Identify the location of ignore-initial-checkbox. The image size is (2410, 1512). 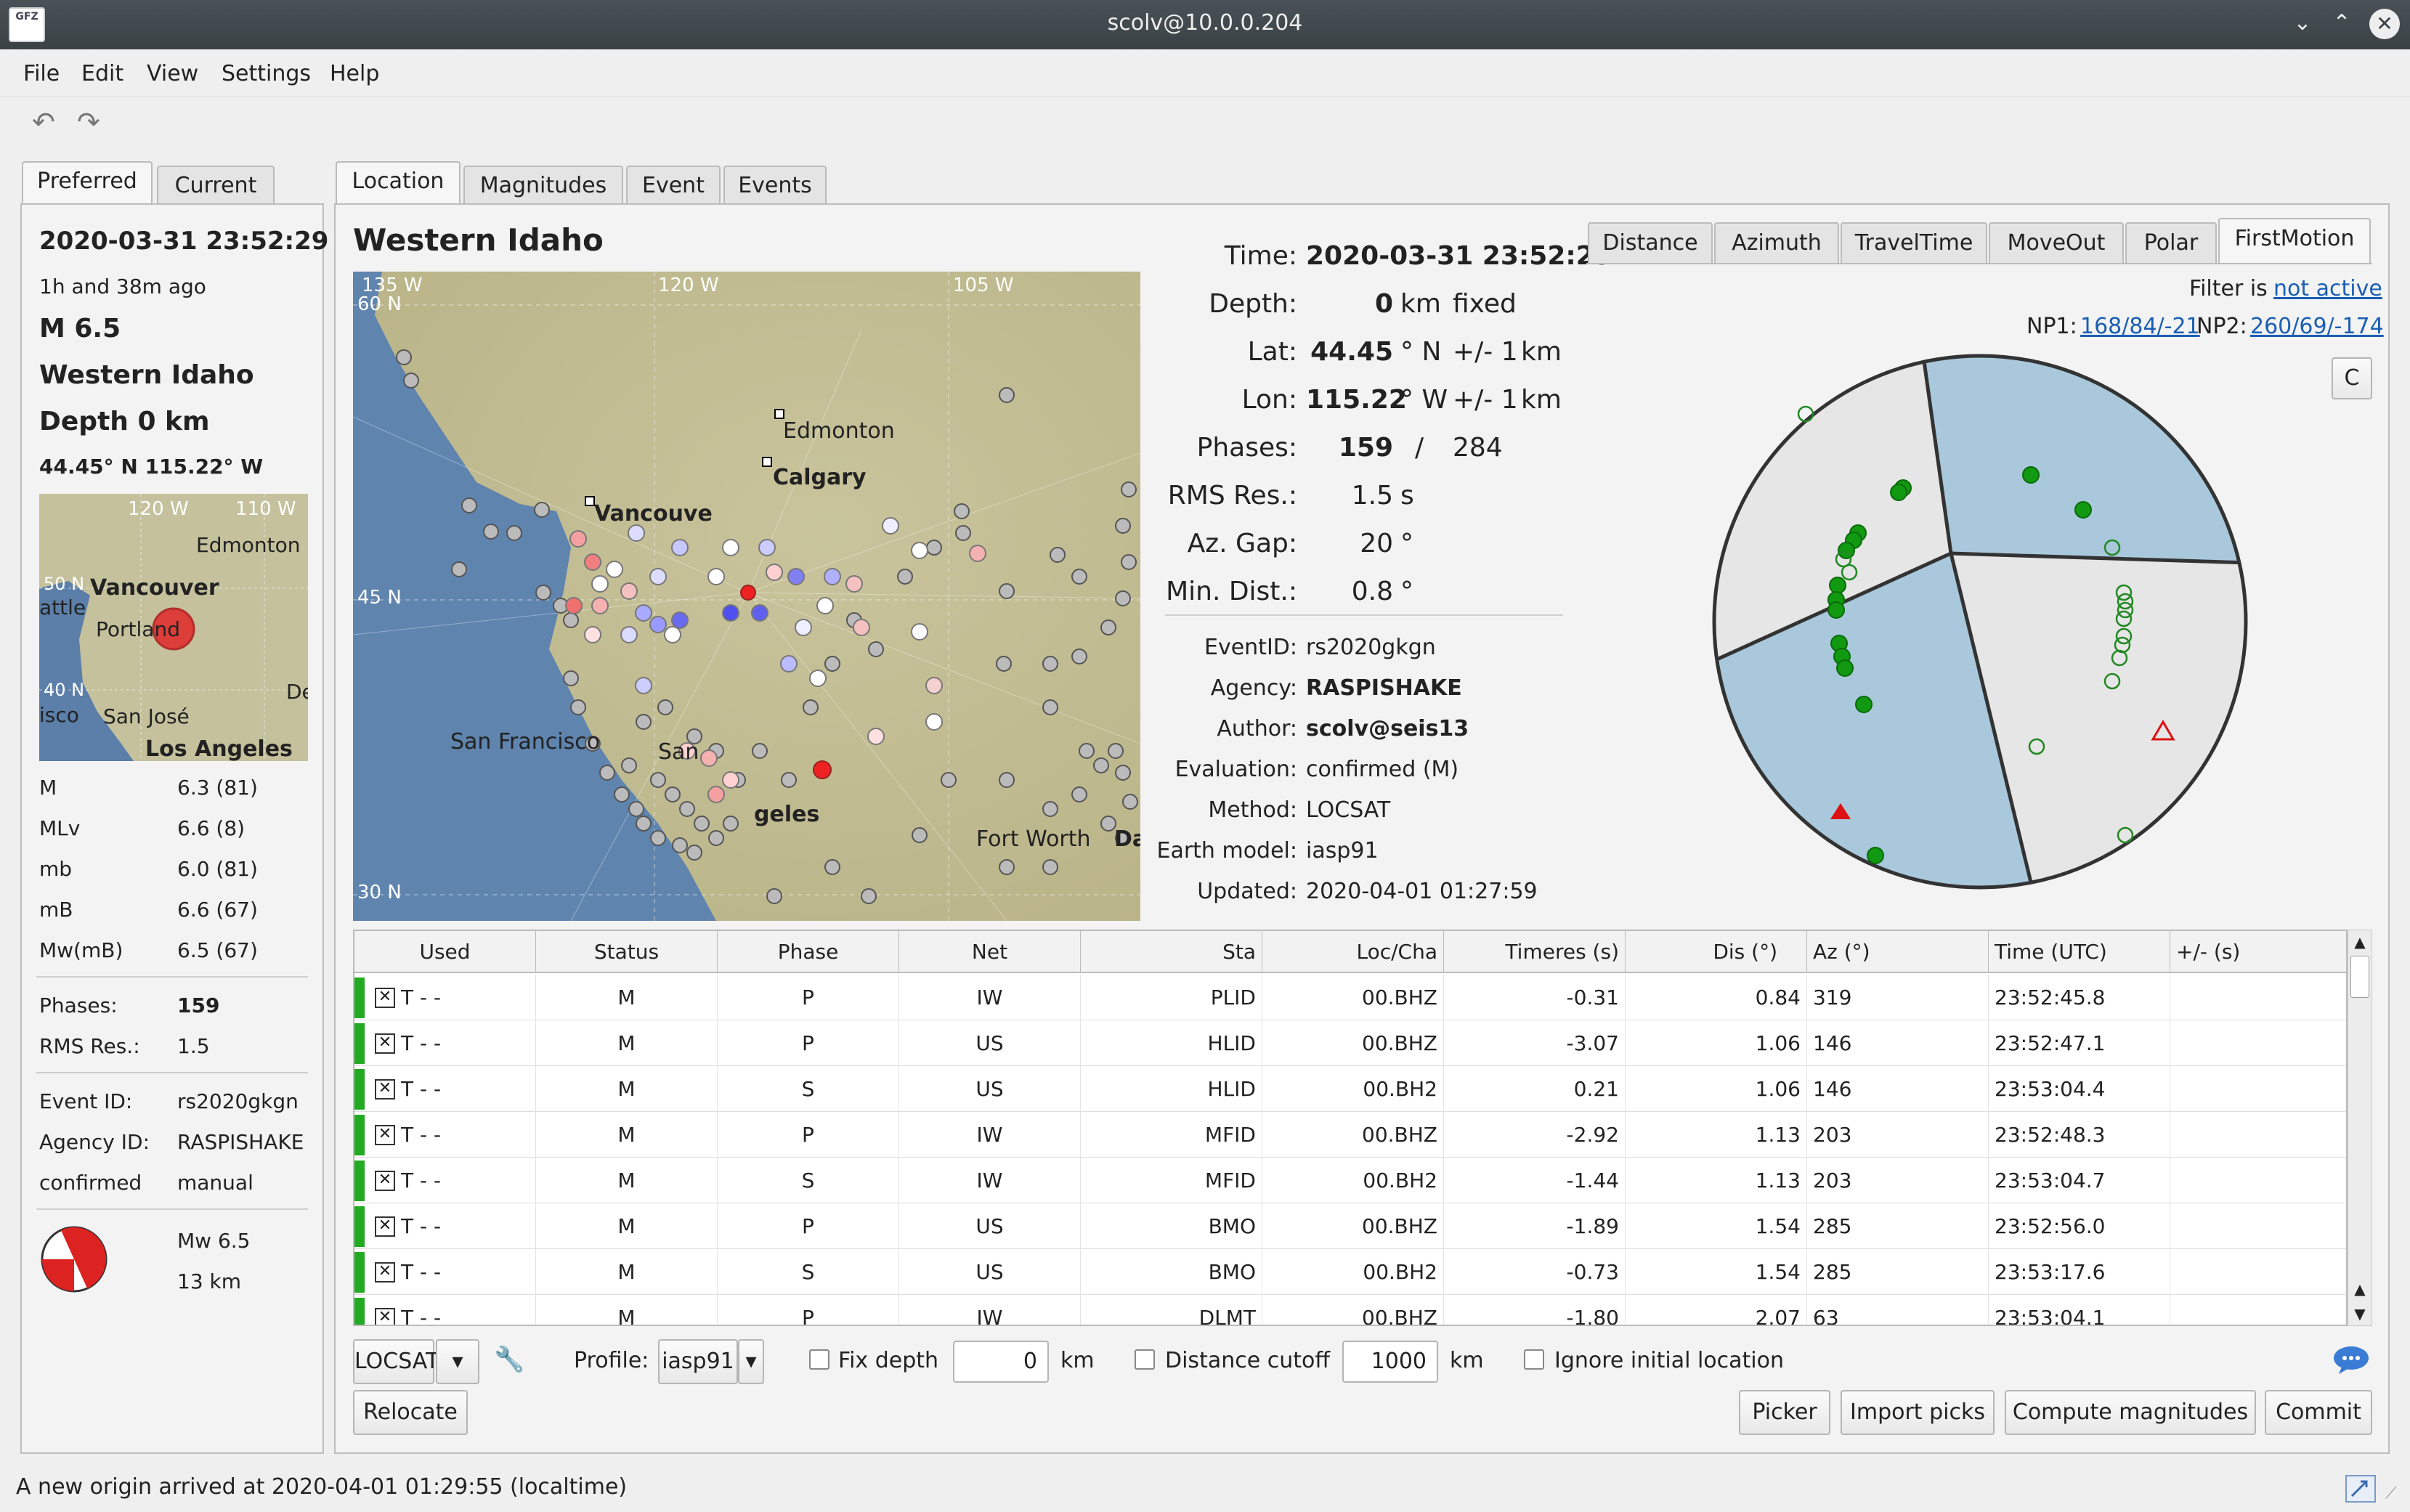
(1534, 1359).